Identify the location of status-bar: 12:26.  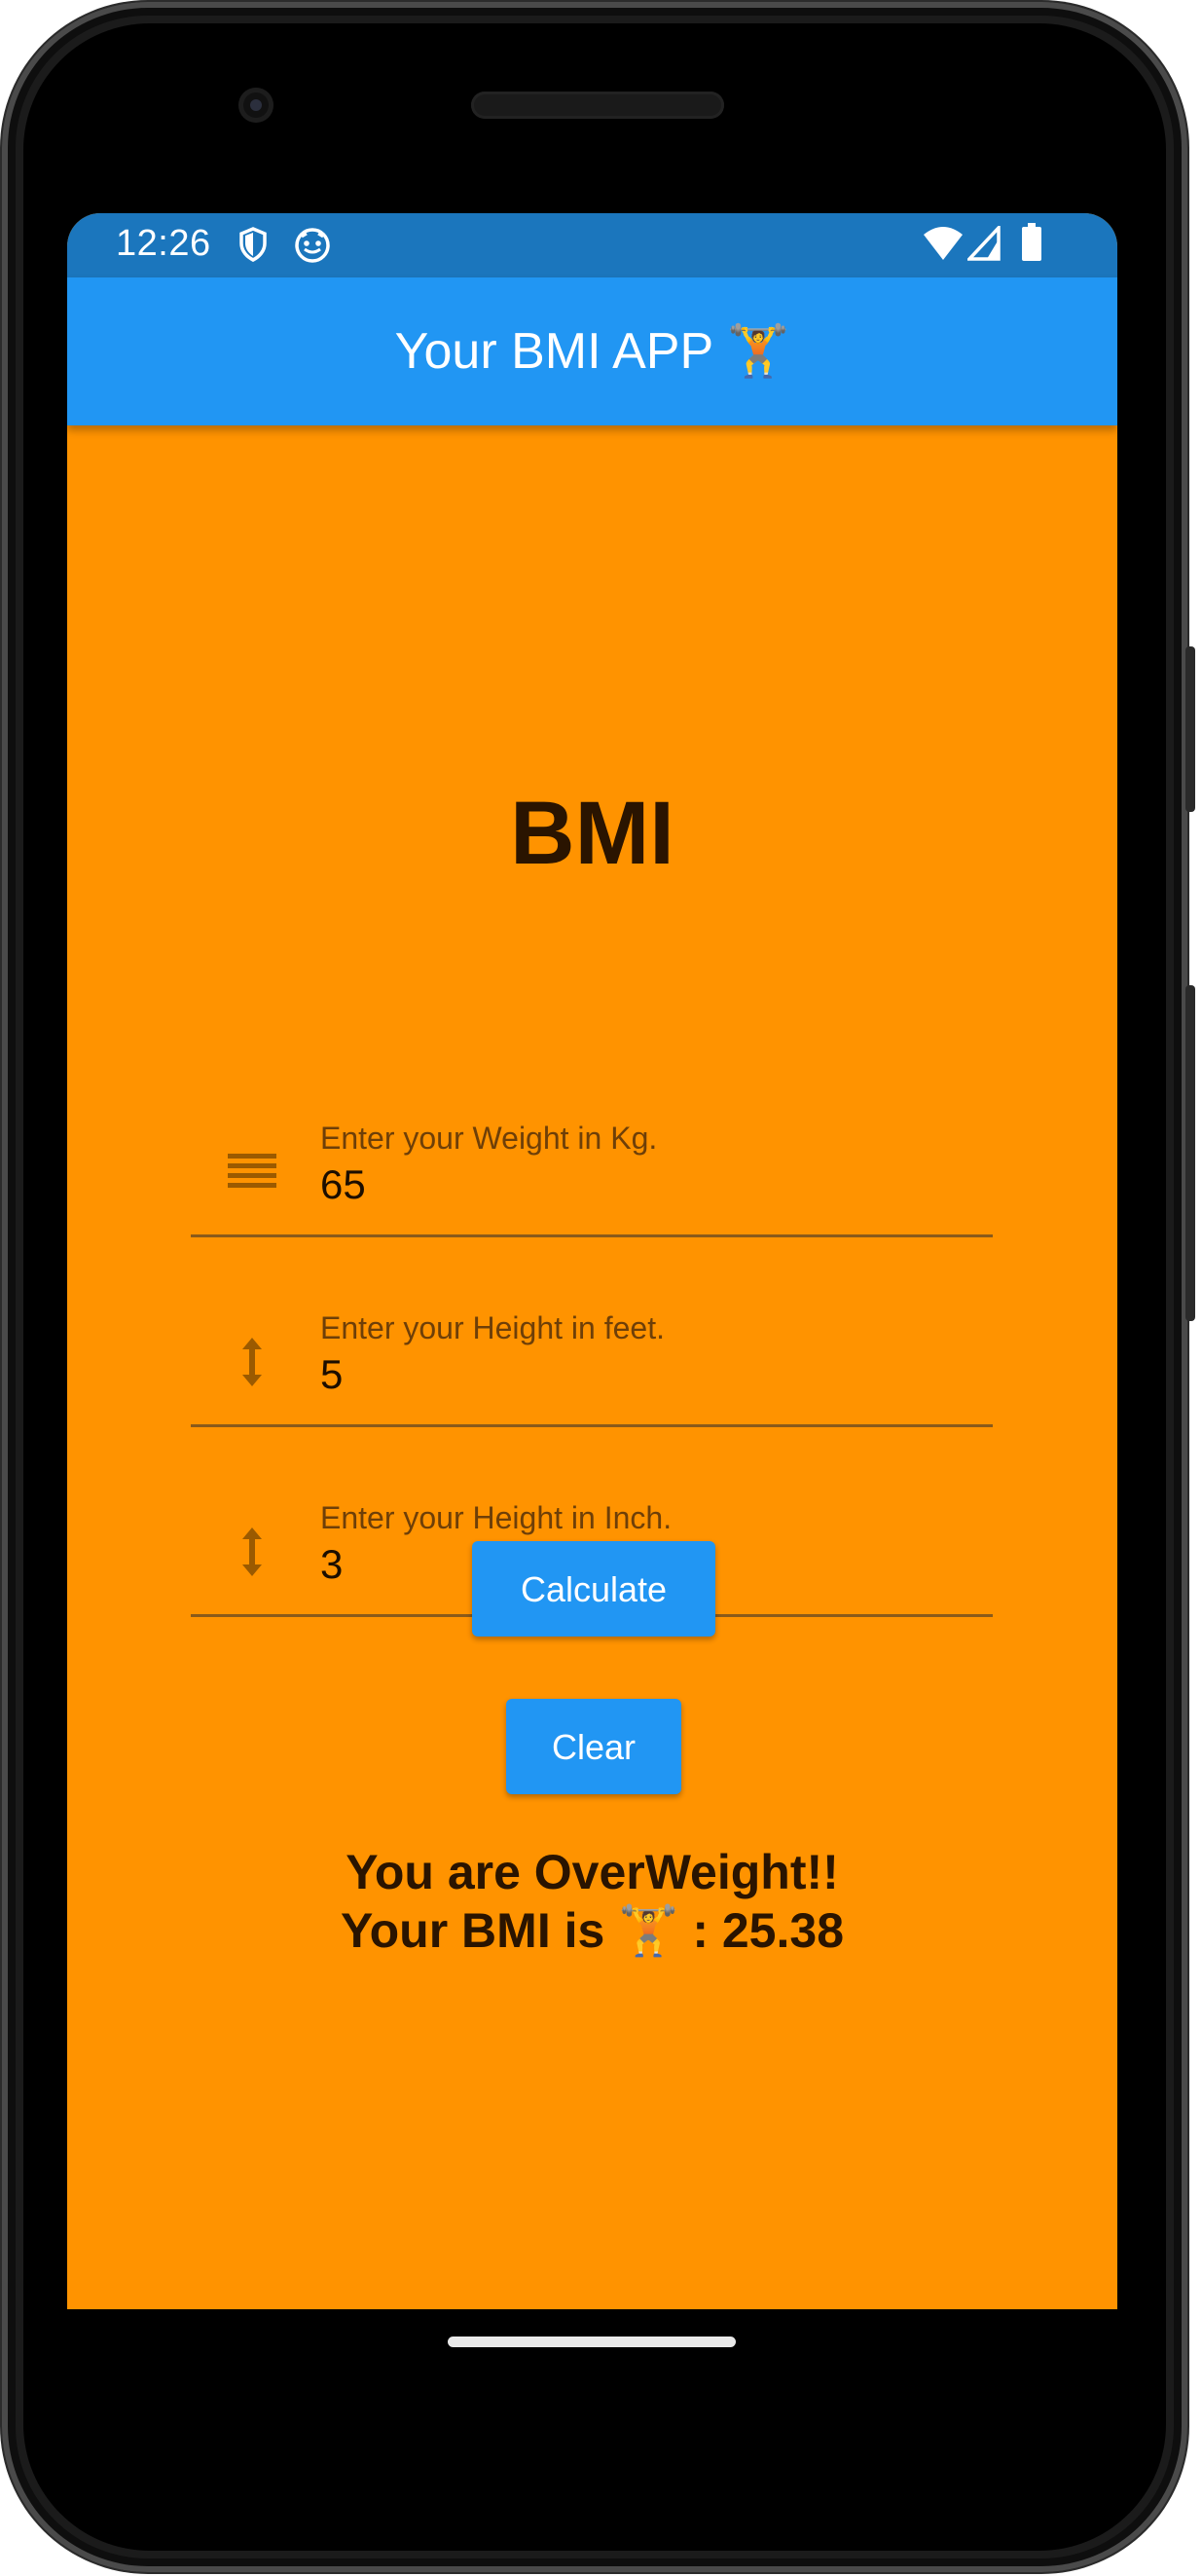
(592, 245).